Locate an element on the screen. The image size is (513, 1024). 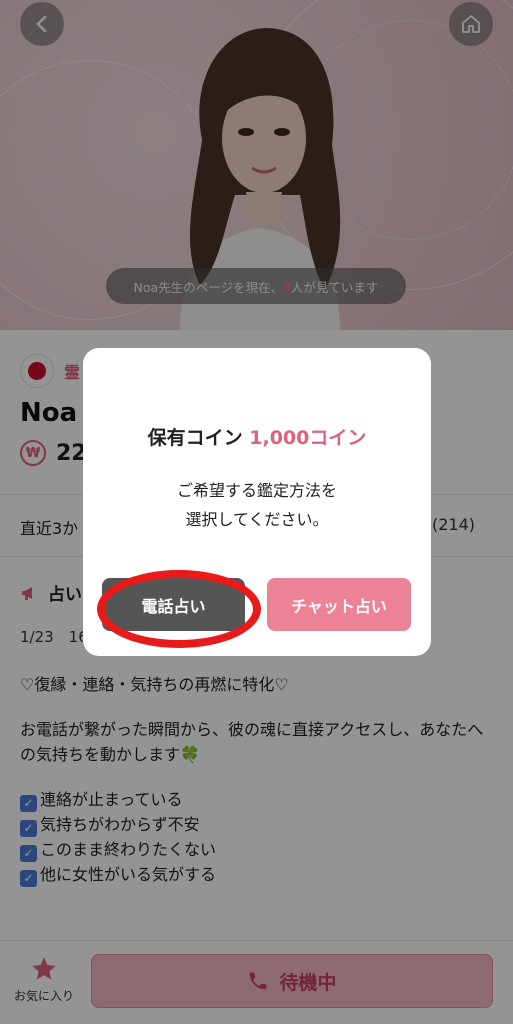
coin-balance: 保有コイン 1,000コイン is located at coordinates (257, 436).